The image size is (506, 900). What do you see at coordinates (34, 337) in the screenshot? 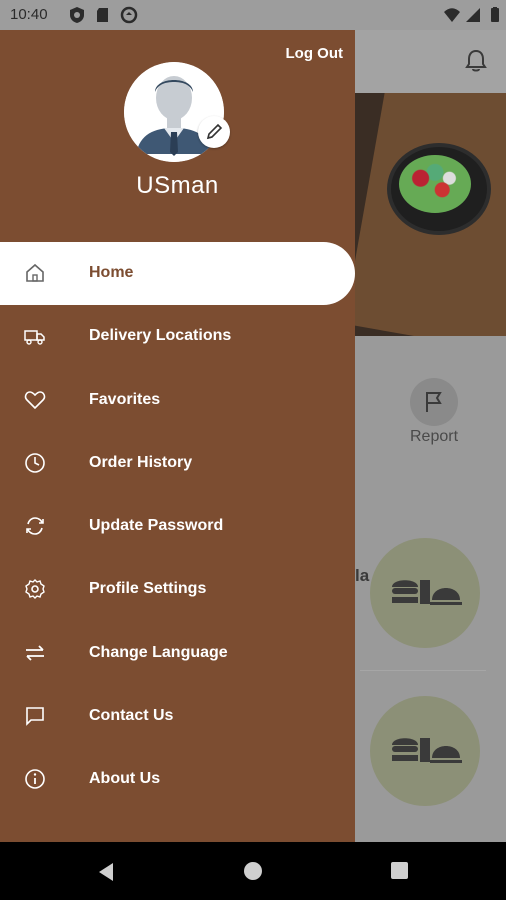
I see `truck-icon` at bounding box center [34, 337].